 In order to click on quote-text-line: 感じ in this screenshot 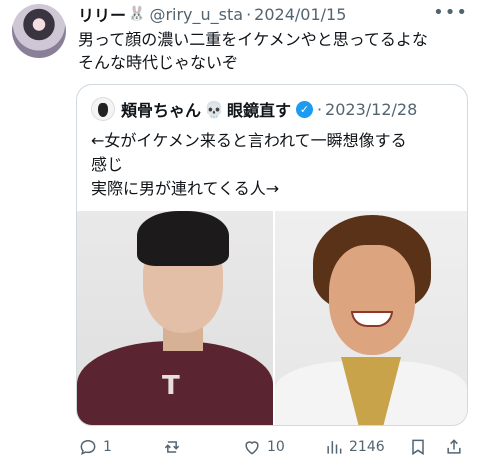, I will do `click(107, 164)`.